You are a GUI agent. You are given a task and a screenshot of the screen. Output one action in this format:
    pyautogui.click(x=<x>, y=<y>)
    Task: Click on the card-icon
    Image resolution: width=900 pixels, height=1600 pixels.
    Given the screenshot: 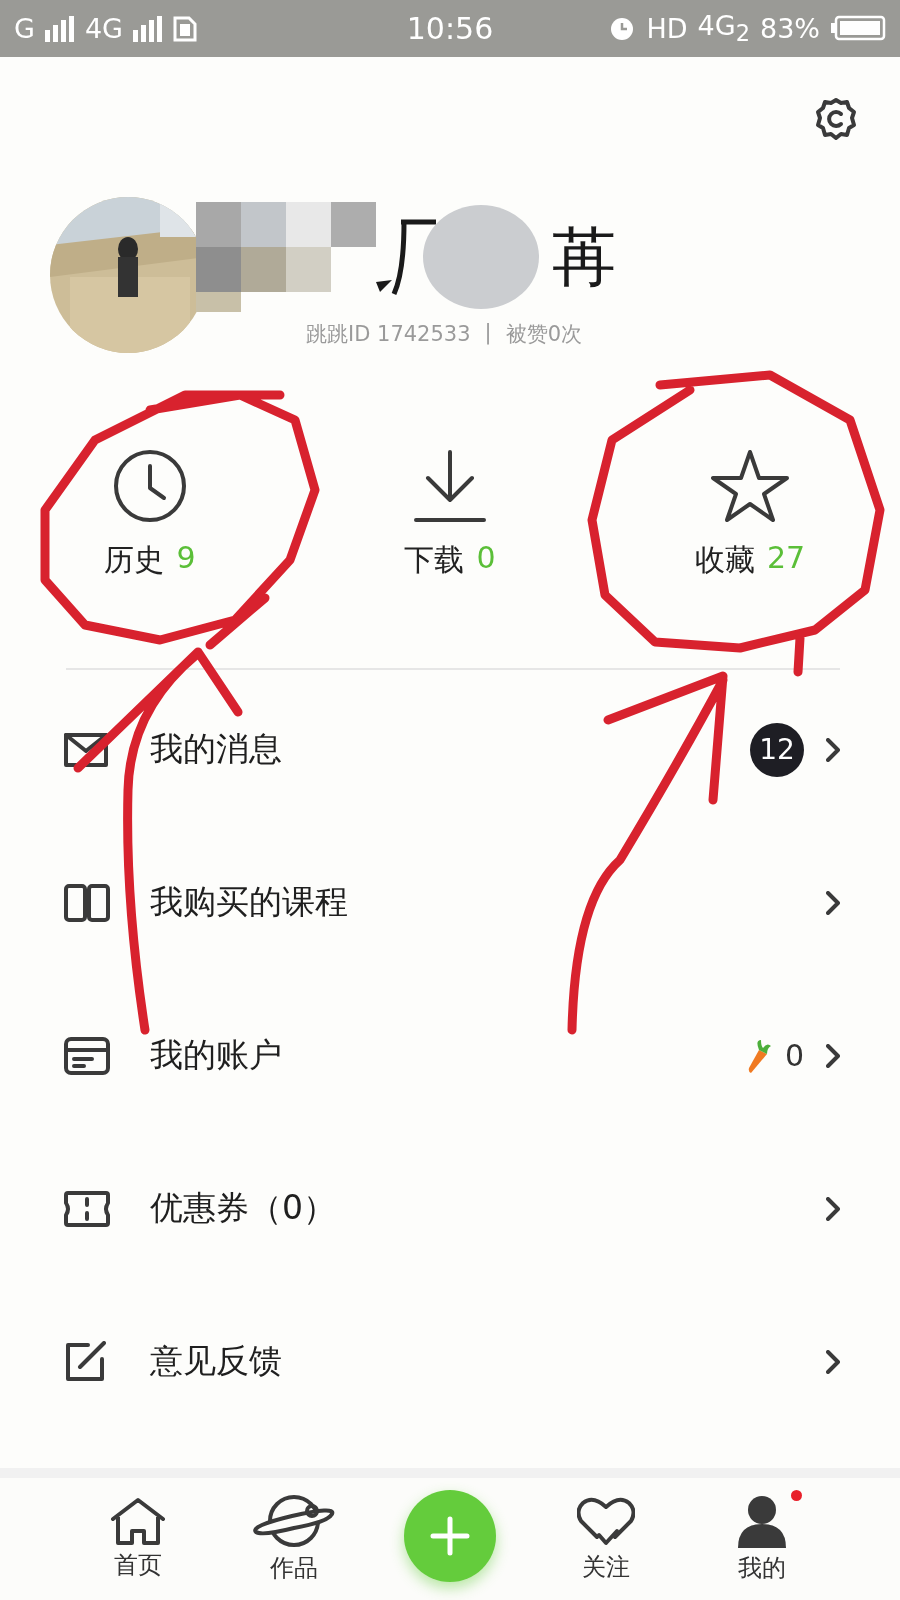 What is the action you would take?
    pyautogui.click(x=87, y=1055)
    